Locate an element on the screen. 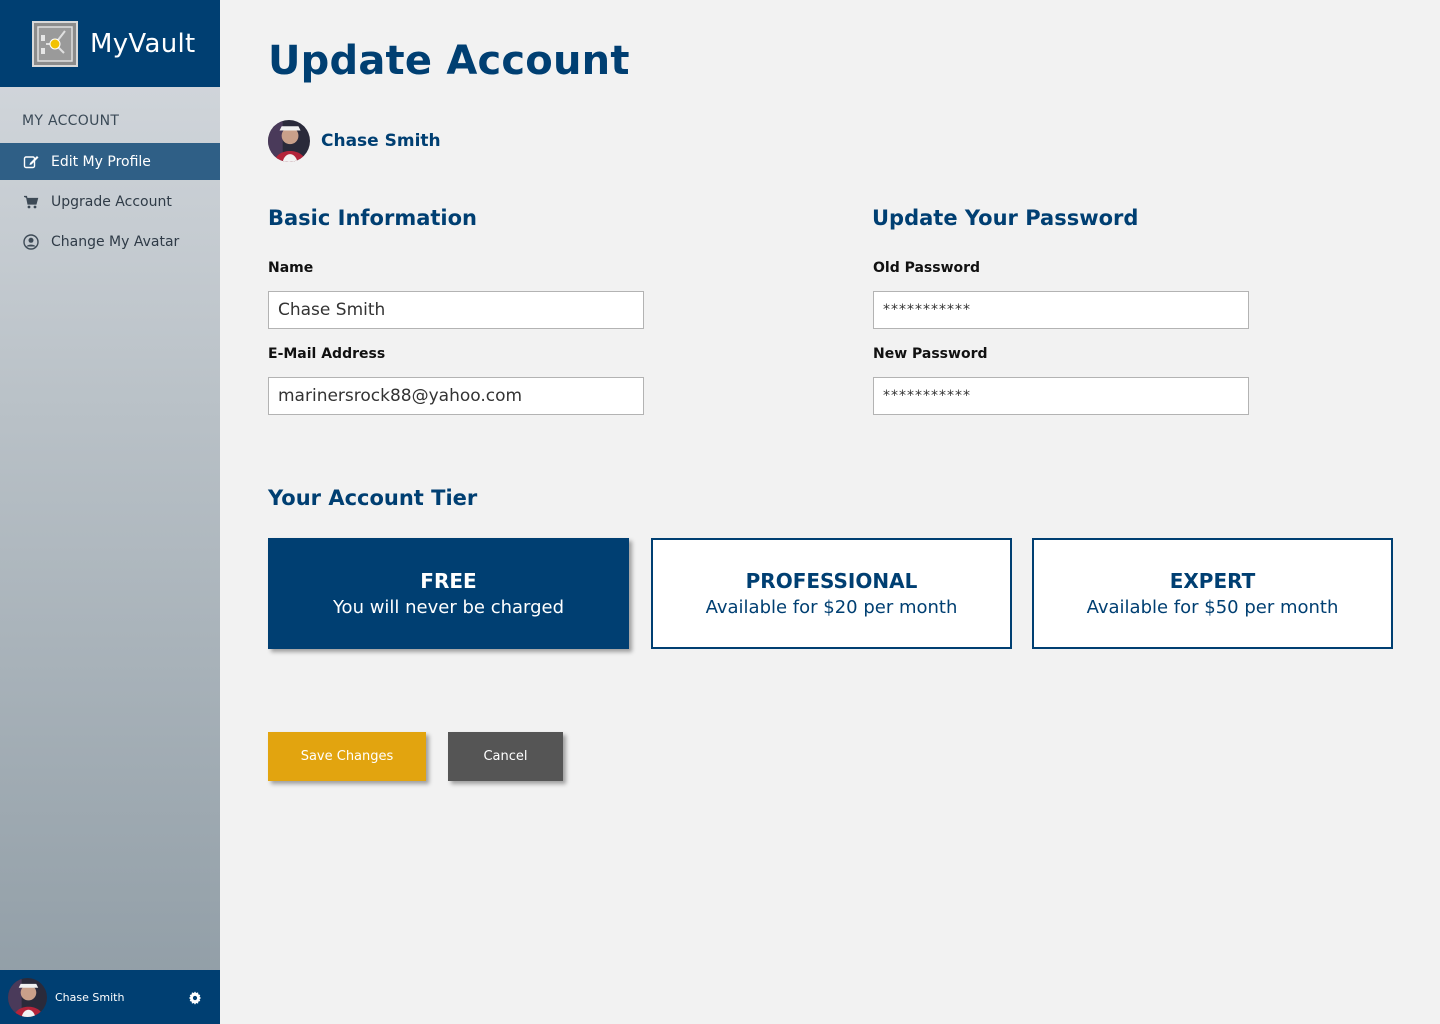  sidebar-item-edit-profile: Edit My Profile is located at coordinates (110, 161).